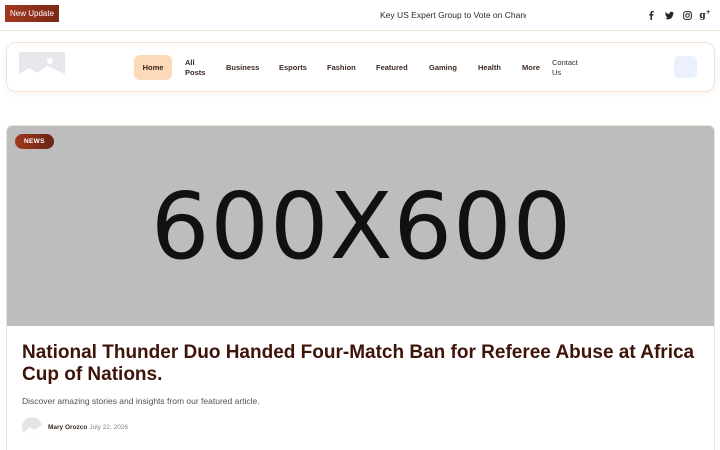 The height and width of the screenshot is (450, 720). What do you see at coordinates (341, 67) in the screenshot?
I see `nav-fashion: Fashion` at bounding box center [341, 67].